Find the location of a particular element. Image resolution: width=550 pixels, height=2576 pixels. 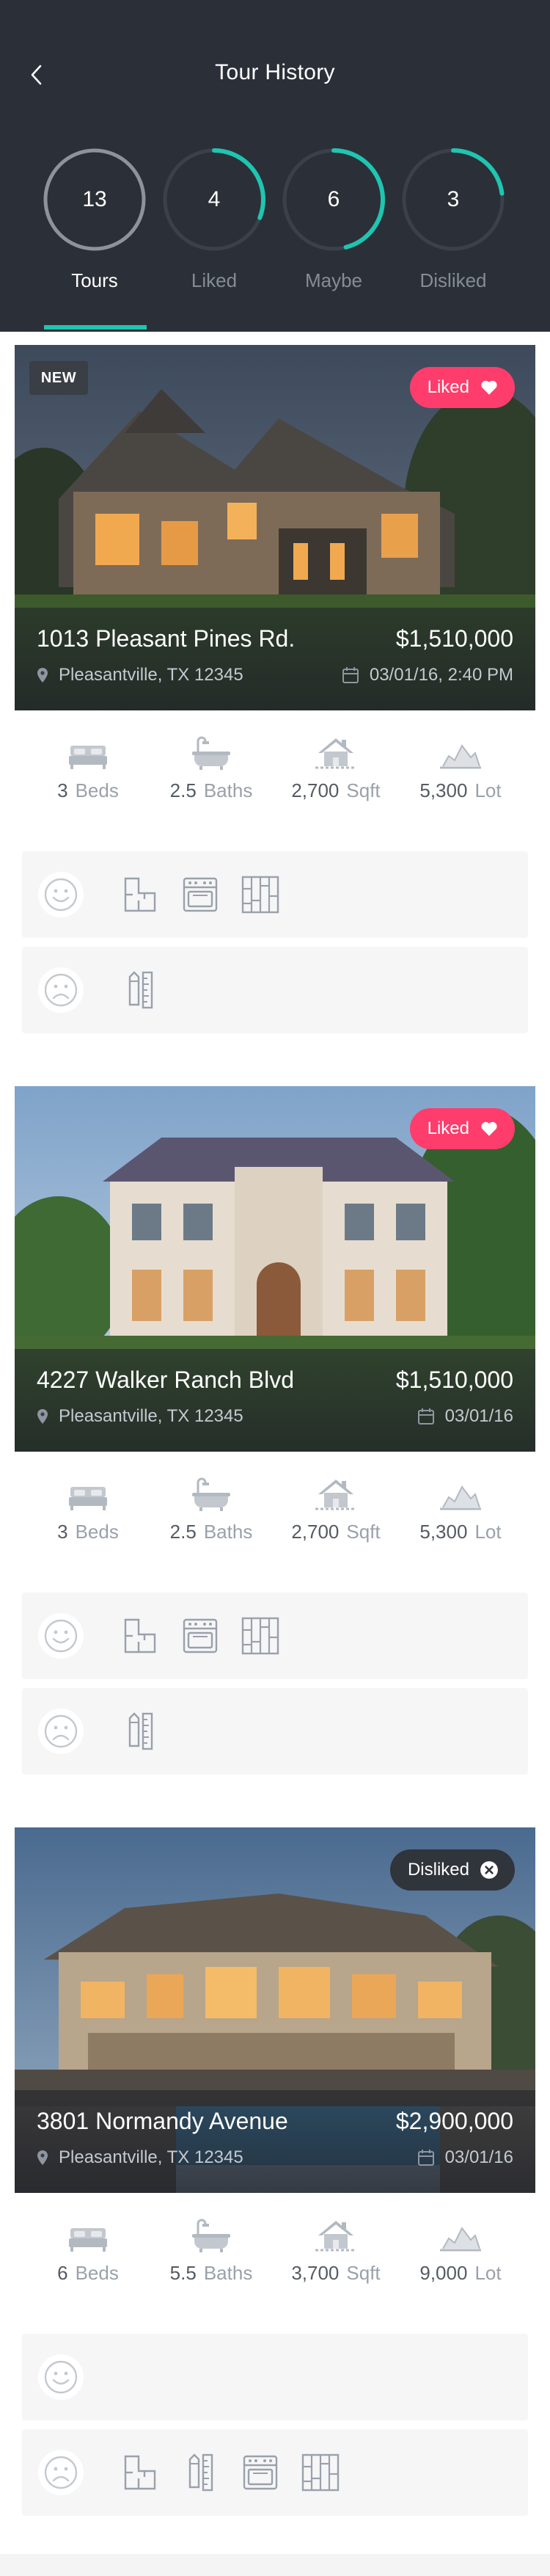

spec-beds: 3 Beds is located at coordinates (88, 1501).